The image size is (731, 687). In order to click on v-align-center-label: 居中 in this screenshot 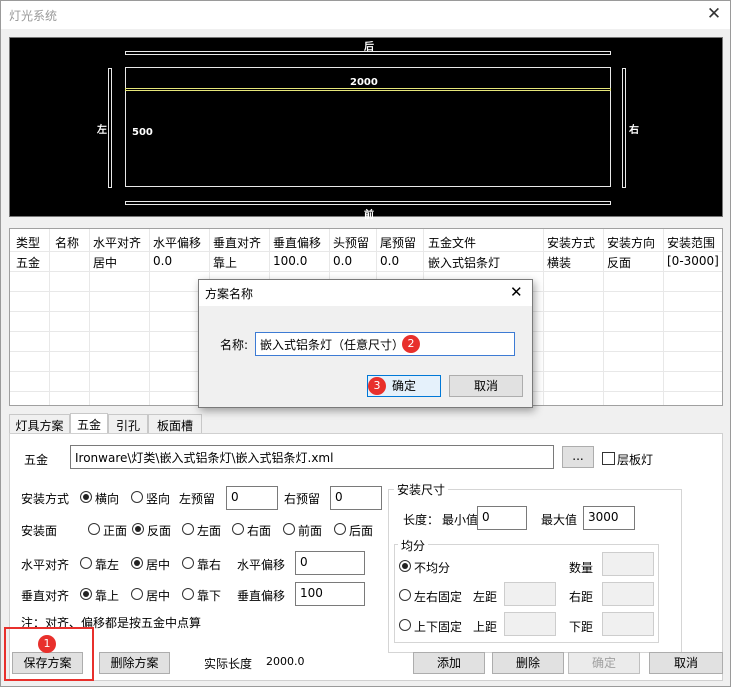, I will do `click(158, 596)`.